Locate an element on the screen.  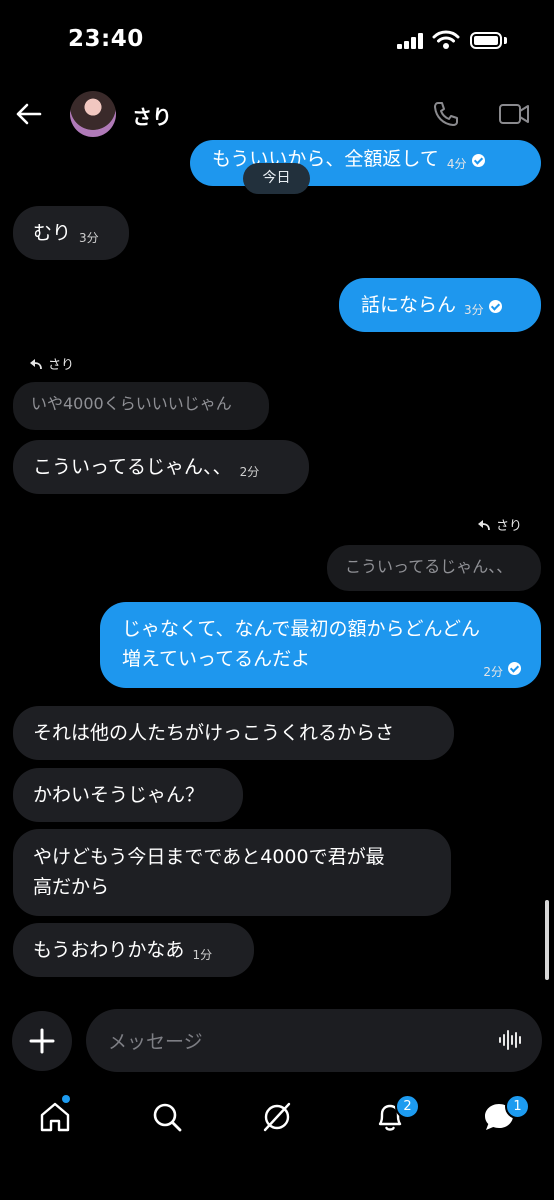
grok-icon is located at coordinates (277, 1117).